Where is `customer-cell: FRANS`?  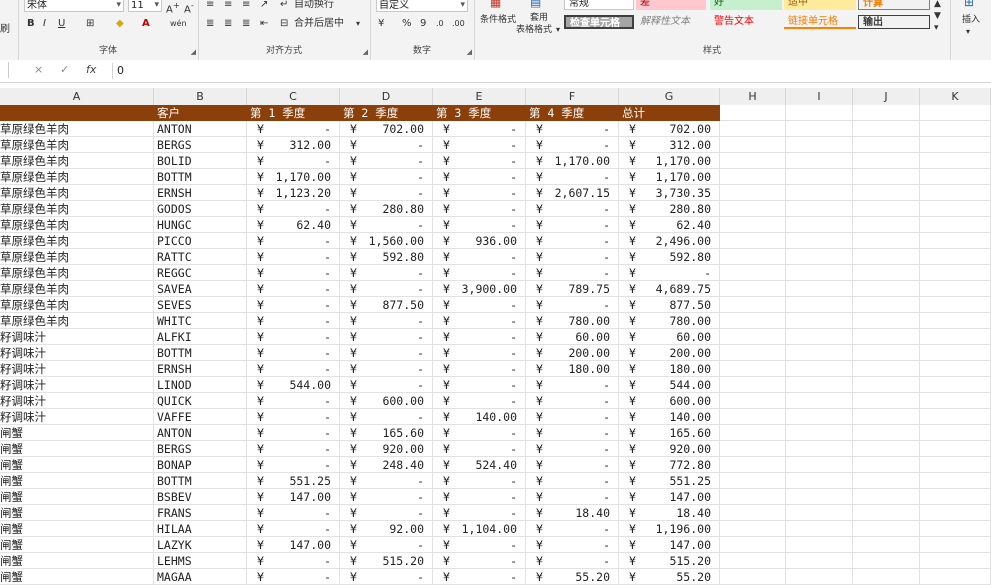 customer-cell: FRANS is located at coordinates (200, 513).